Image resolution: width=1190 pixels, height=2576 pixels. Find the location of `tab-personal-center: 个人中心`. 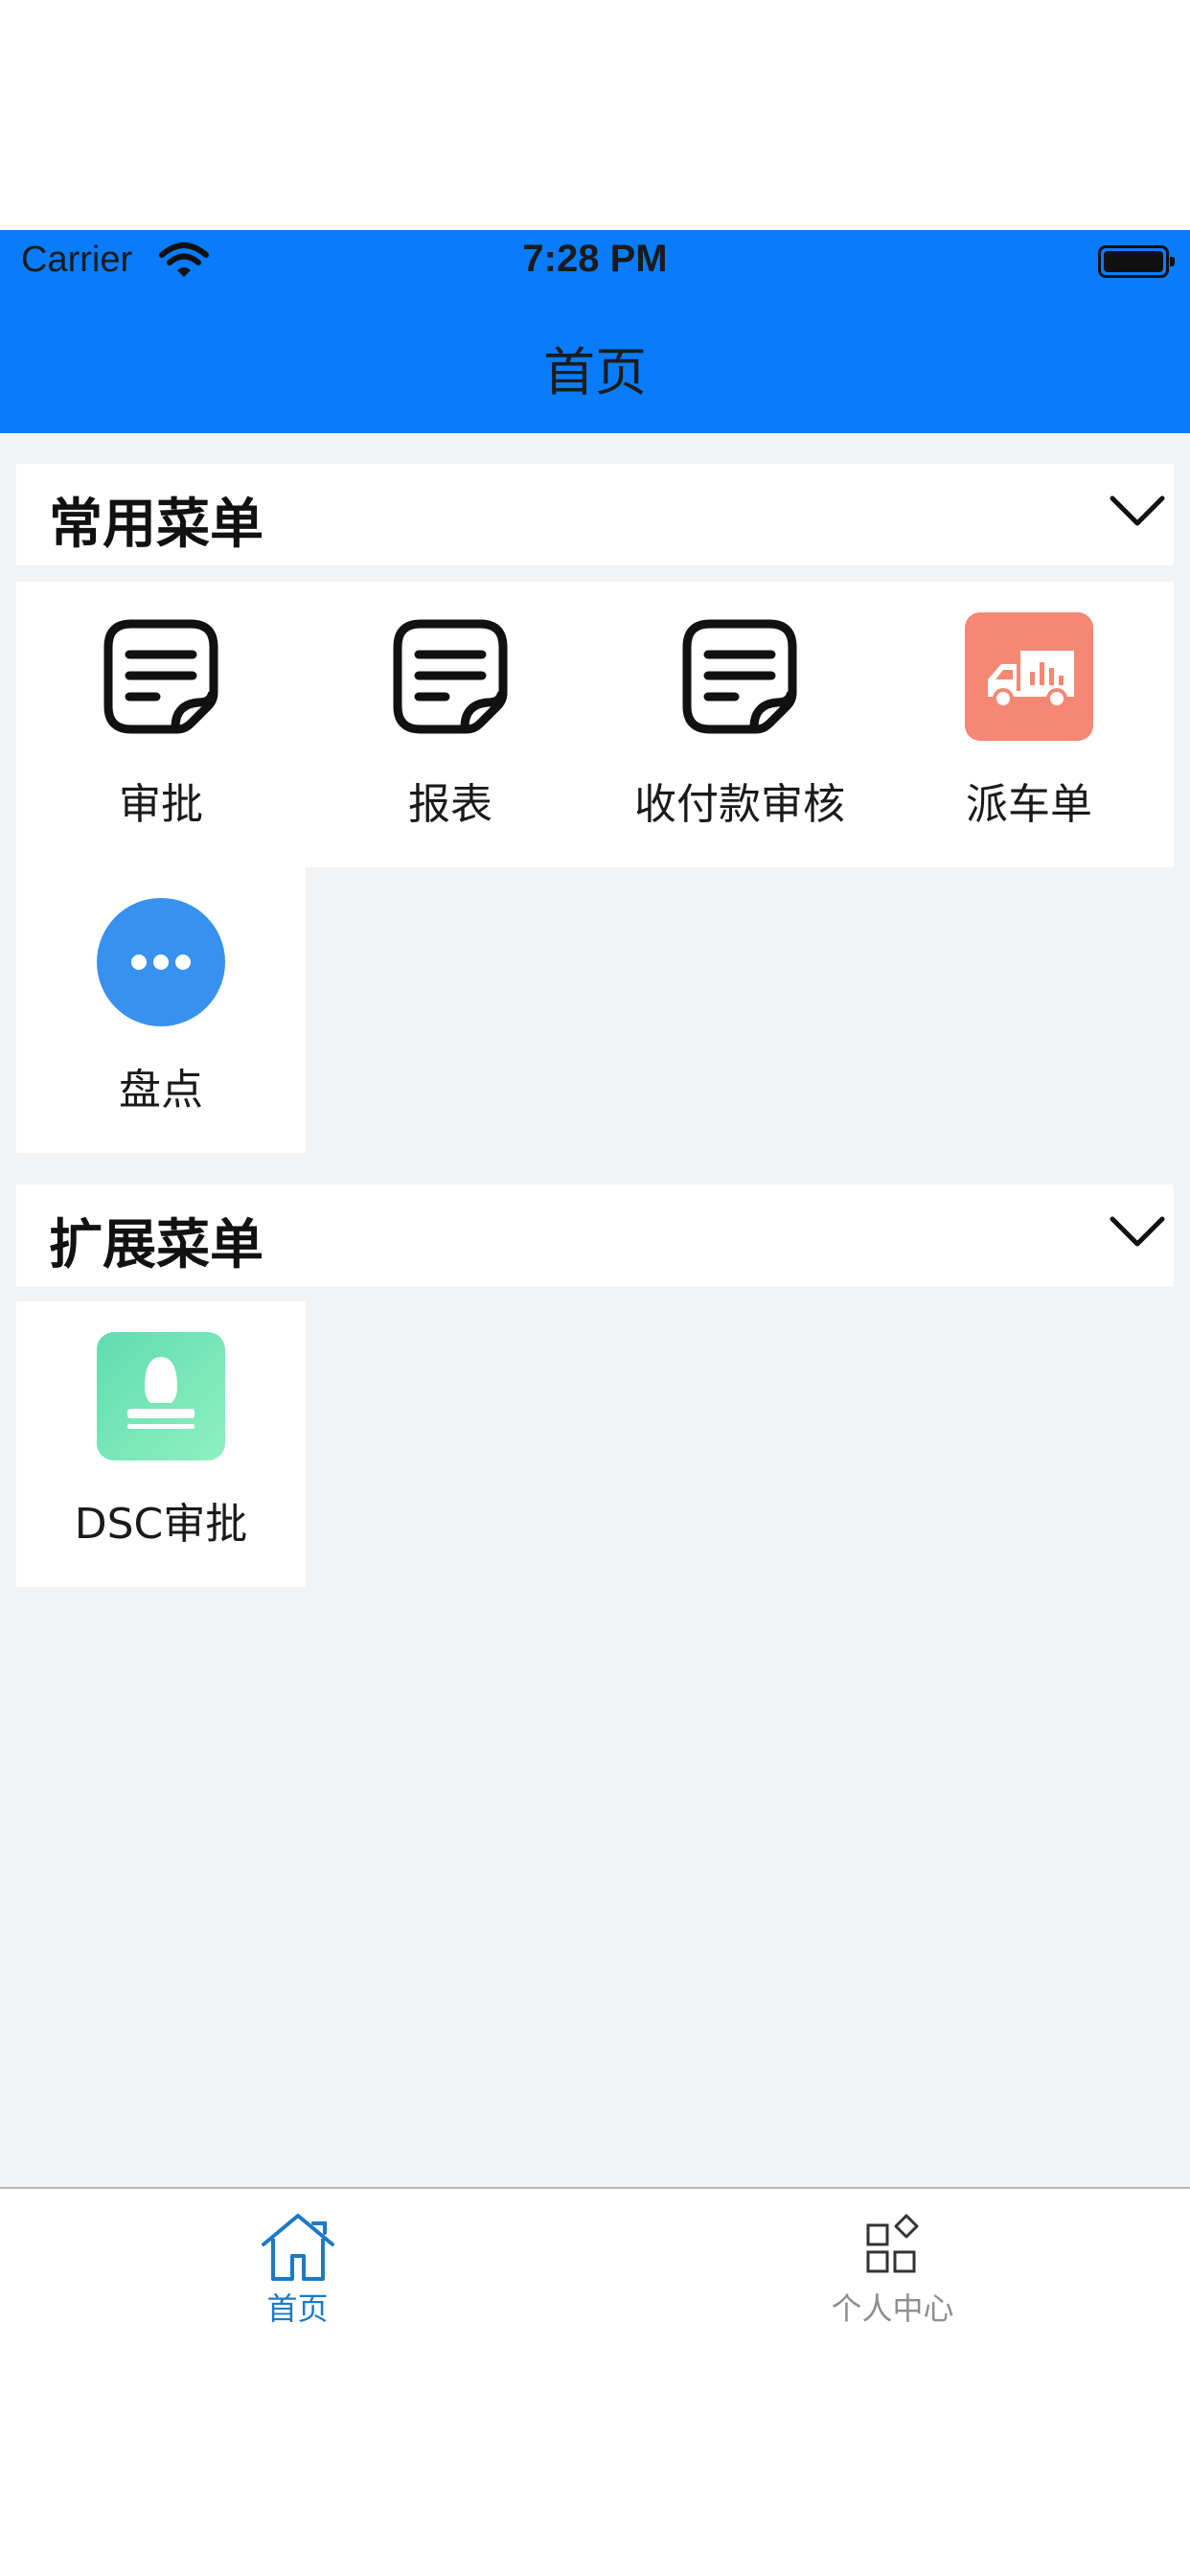

tab-personal-center: 个人中心 is located at coordinates (893, 2265).